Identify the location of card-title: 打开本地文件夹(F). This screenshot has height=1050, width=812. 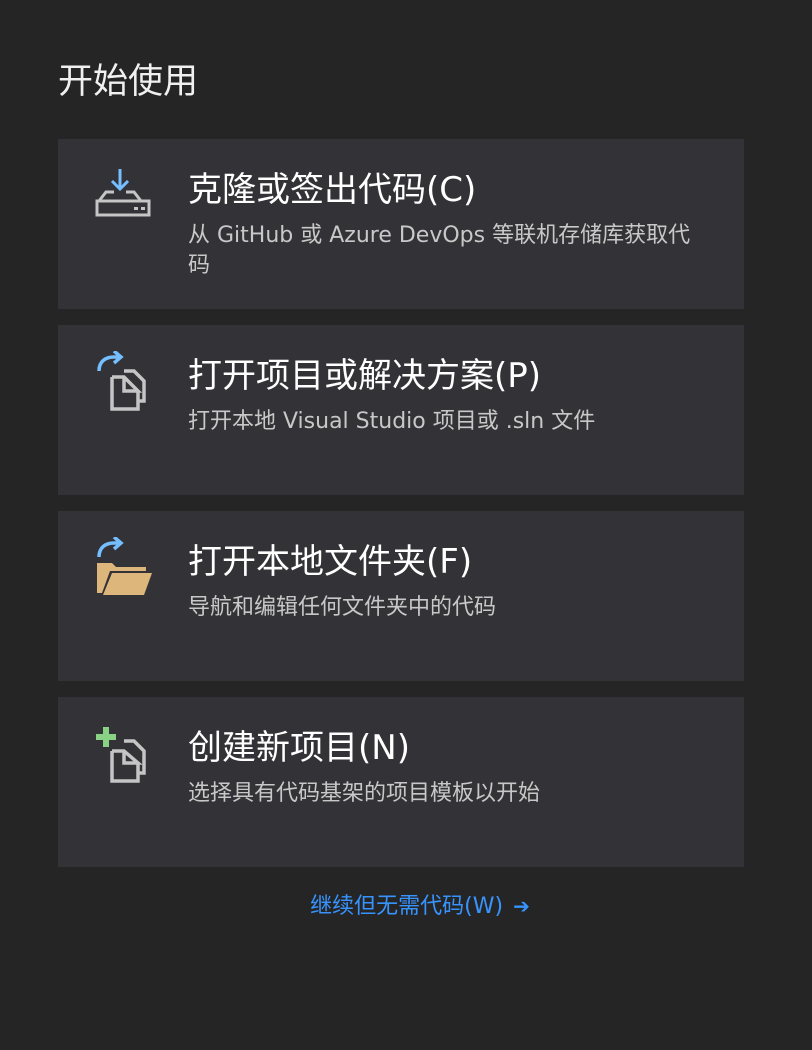
(330, 562).